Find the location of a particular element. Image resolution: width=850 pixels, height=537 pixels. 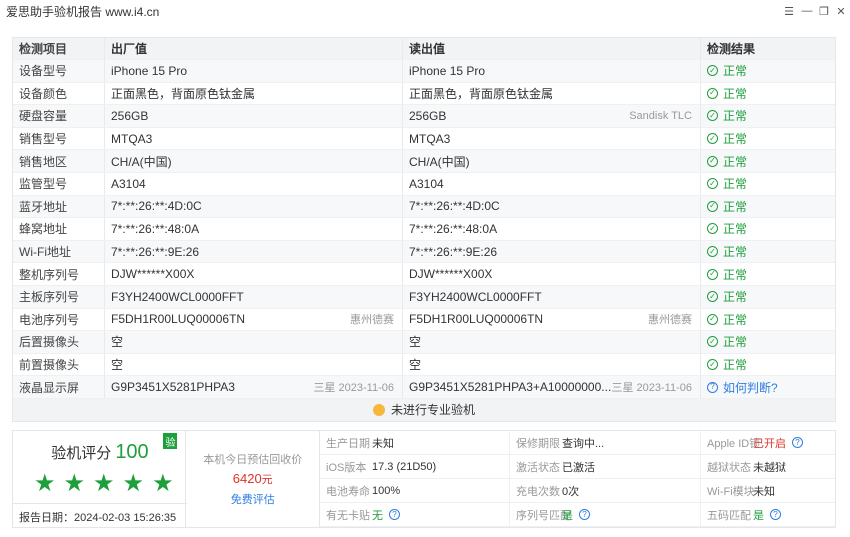

table-row: 前置摄像头空空 ✓ 正常 is located at coordinates (424, 365).